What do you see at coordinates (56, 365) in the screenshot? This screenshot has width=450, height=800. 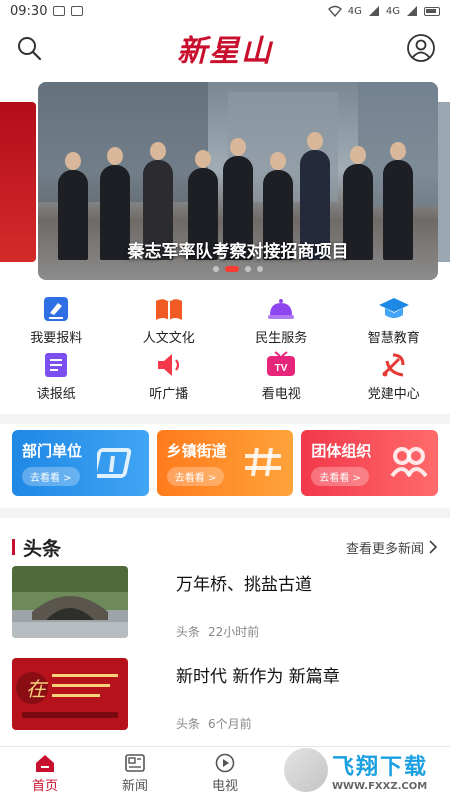 I see `newspaper-icon` at bounding box center [56, 365].